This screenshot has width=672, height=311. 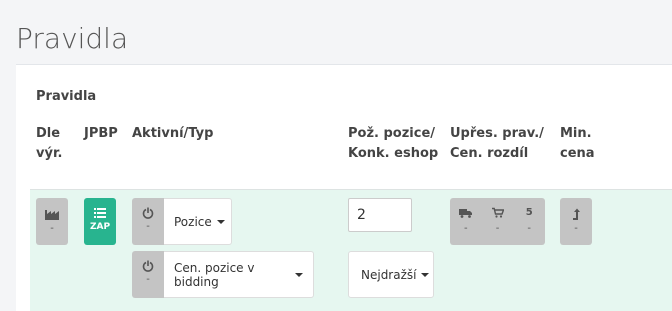 What do you see at coordinates (193, 221) in the screenshot?
I see `type-select-1-value: Pozice` at bounding box center [193, 221].